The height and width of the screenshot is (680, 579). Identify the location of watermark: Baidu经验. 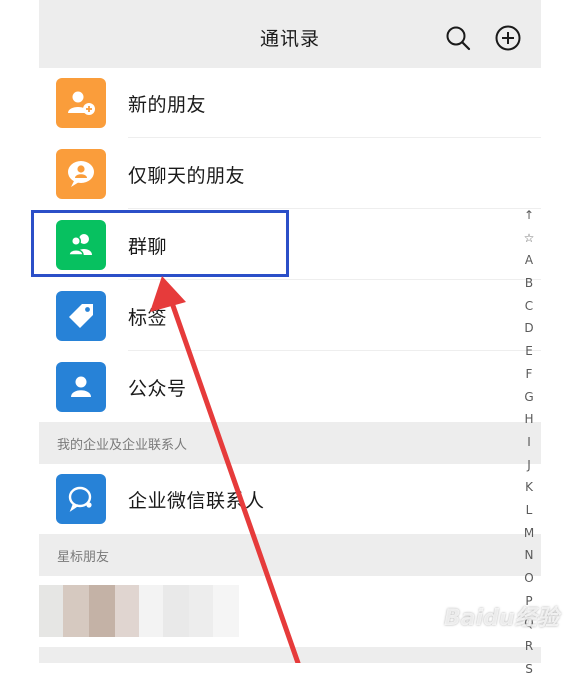
(501, 618).